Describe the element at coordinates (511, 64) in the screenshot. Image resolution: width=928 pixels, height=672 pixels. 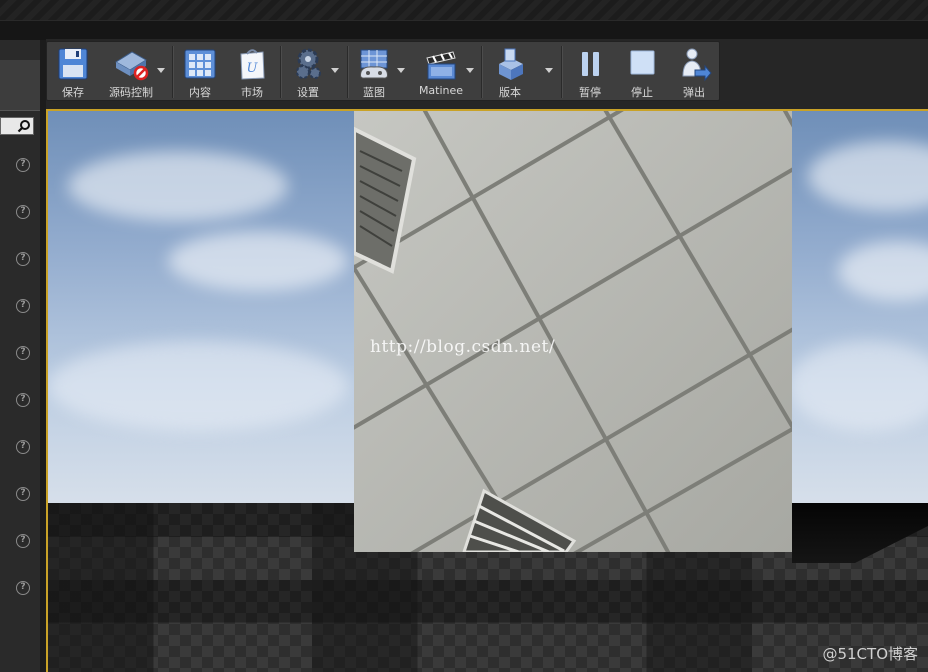
I see `build-icon` at that location.